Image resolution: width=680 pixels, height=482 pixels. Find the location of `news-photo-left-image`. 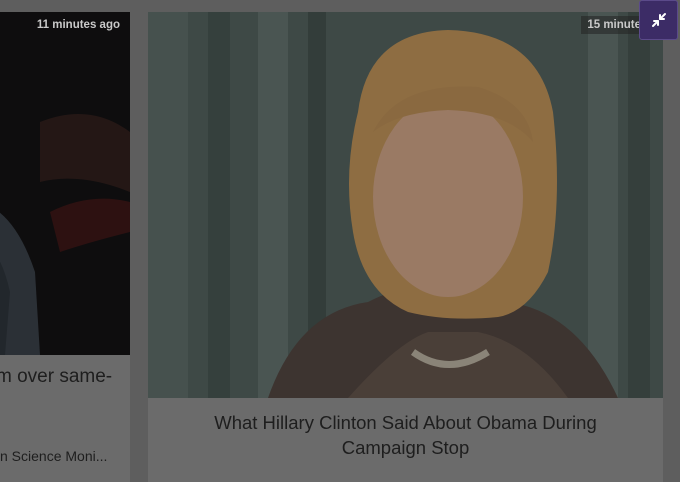

news-photo-left-image is located at coordinates (65, 183).